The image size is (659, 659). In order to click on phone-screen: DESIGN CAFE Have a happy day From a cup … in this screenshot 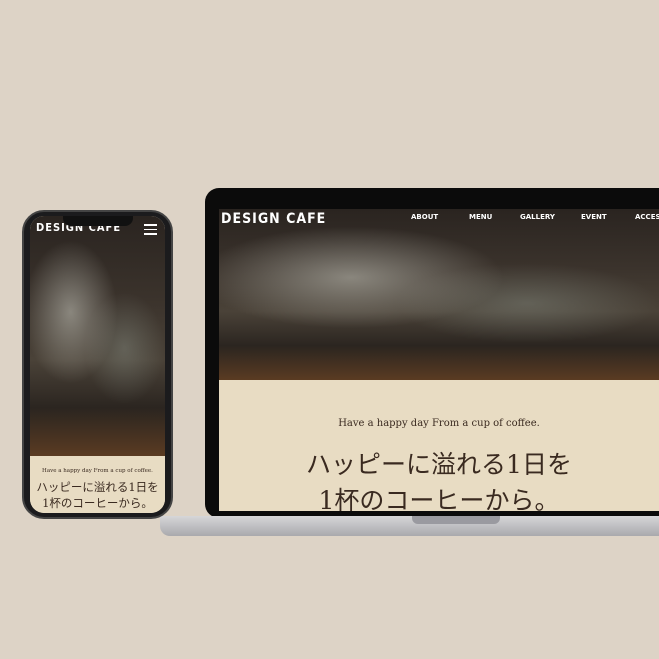, I will do `click(97, 364)`.